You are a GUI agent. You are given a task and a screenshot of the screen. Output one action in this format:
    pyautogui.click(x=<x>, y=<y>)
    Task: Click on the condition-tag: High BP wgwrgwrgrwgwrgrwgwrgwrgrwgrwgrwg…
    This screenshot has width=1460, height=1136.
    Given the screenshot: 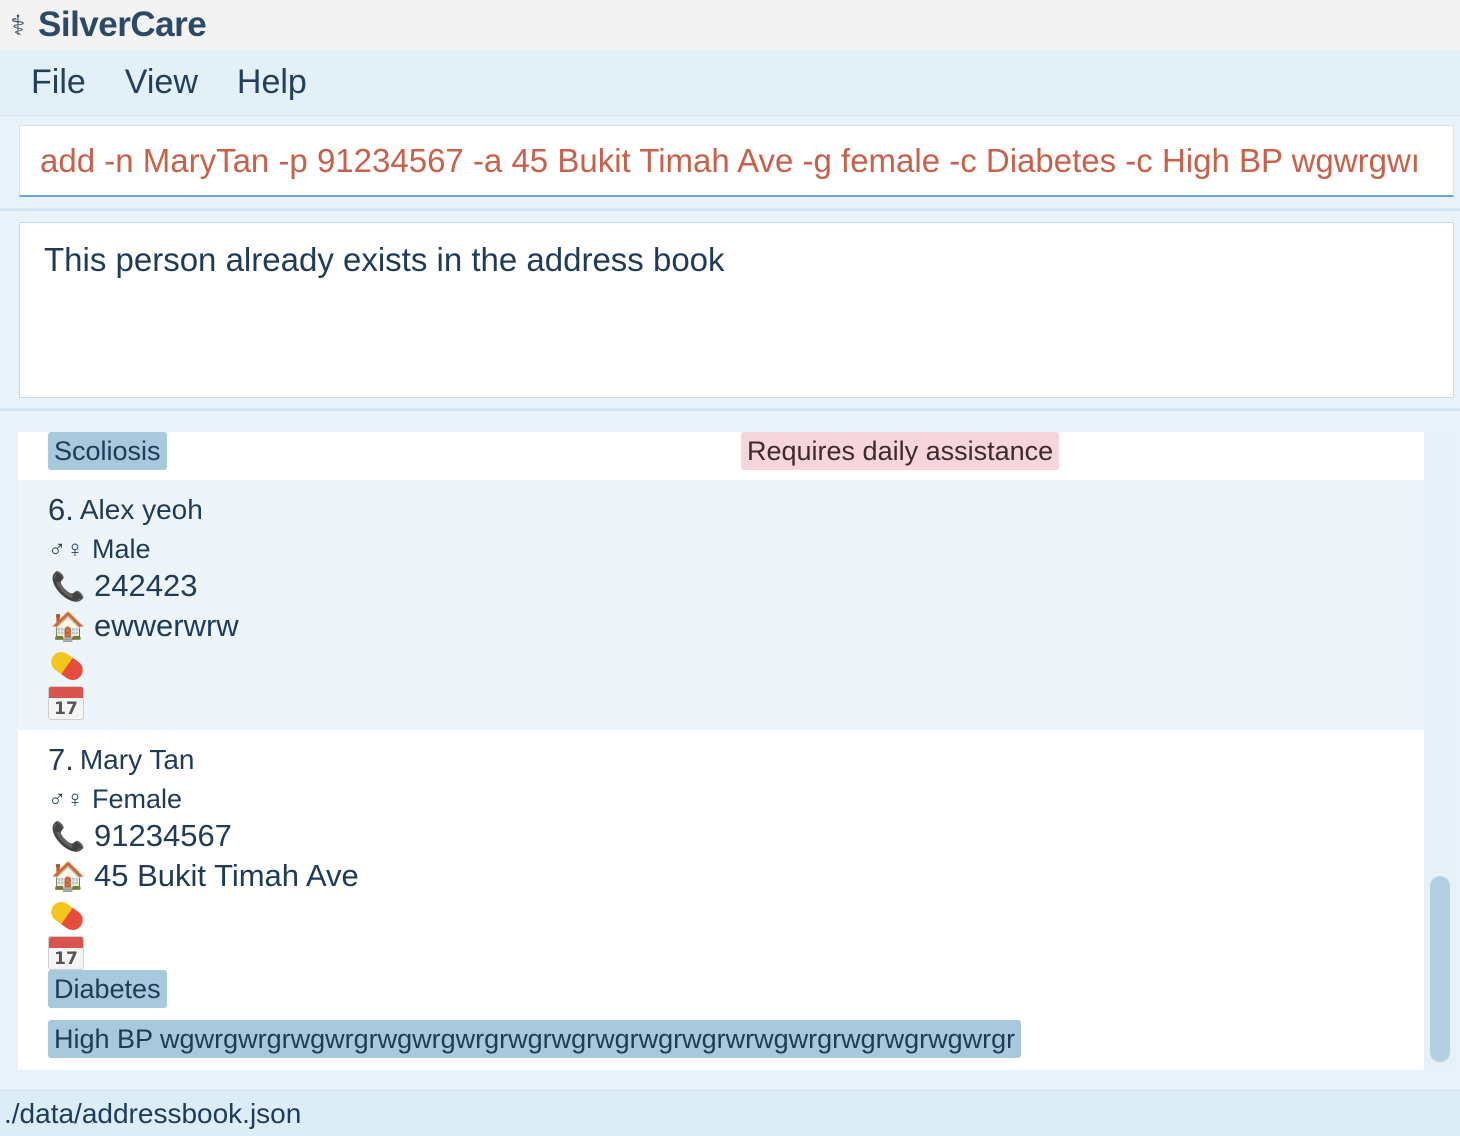 What is the action you would take?
    pyautogui.click(x=535, y=1039)
    